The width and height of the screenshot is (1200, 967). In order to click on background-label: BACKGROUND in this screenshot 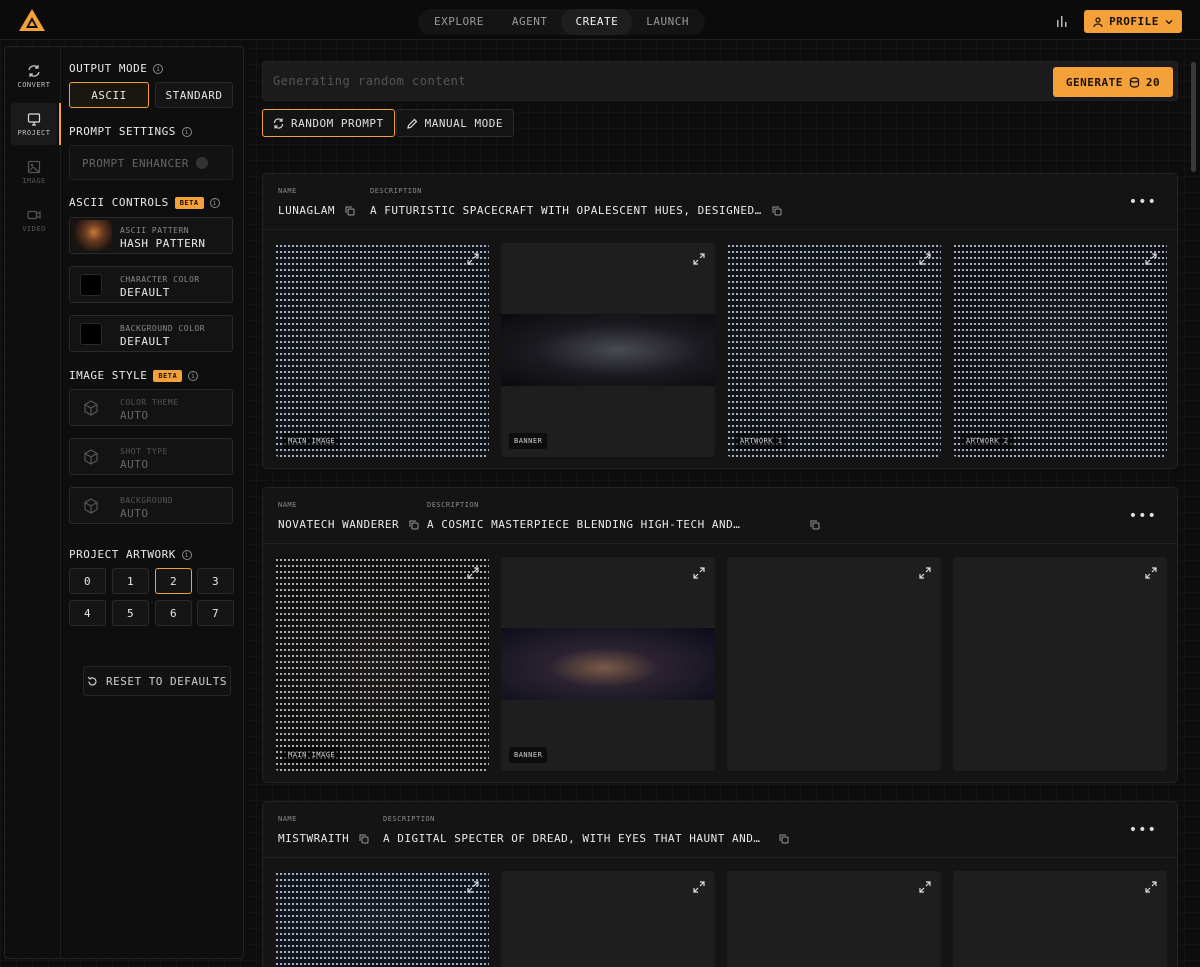, I will do `click(147, 500)`.